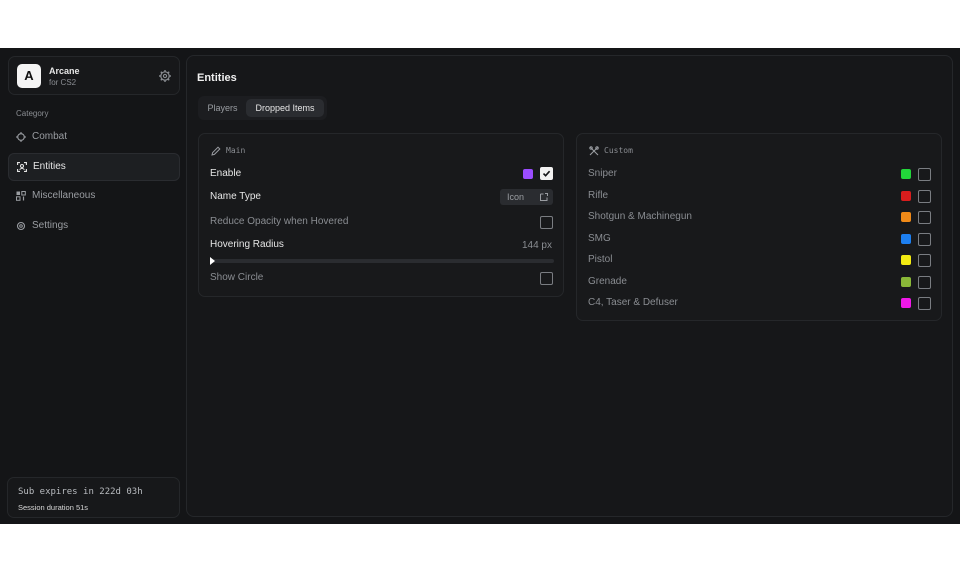  Describe the element at coordinates (602, 173) in the screenshot. I see `custom-item-label: Sniper` at that location.